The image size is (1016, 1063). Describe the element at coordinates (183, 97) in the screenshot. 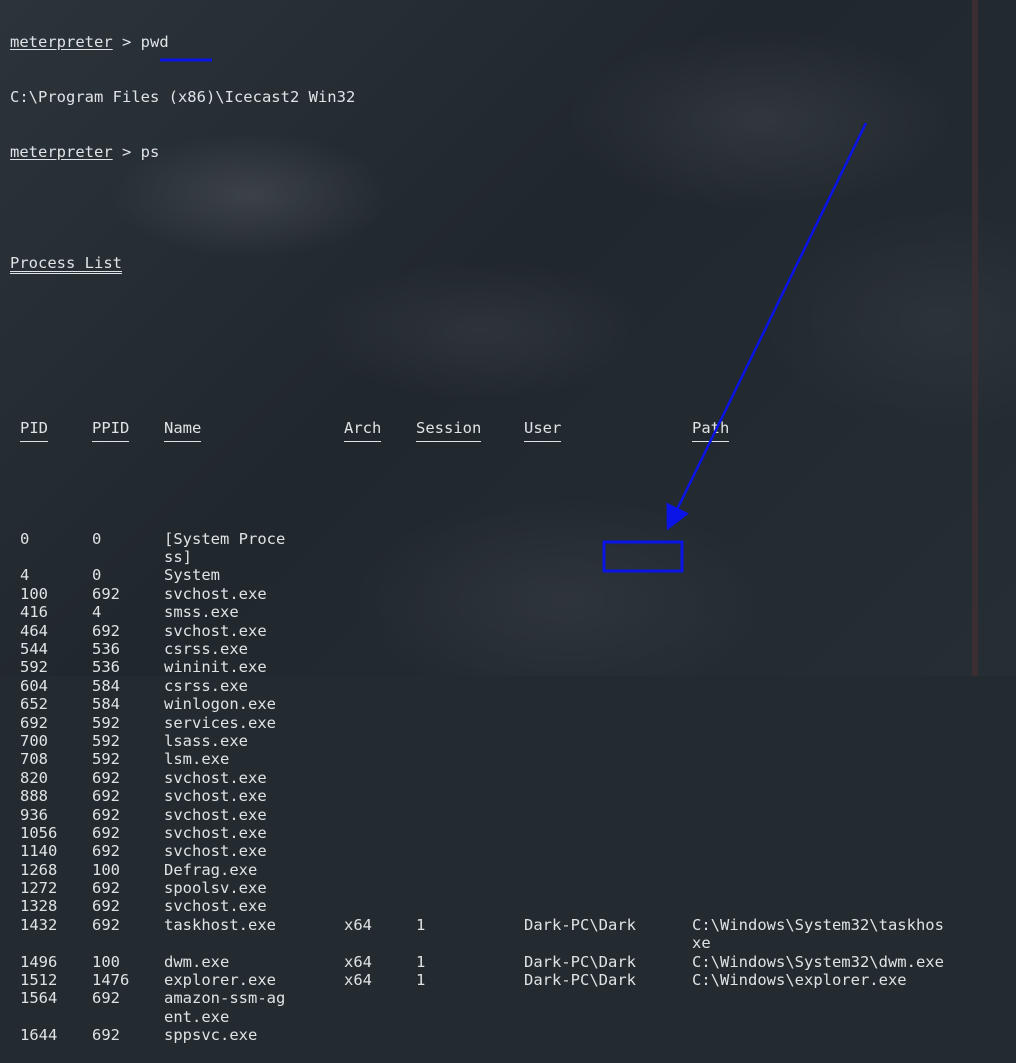

I see `cwd-output: C:\Program Files (x86)\Icecast2 Win32` at that location.